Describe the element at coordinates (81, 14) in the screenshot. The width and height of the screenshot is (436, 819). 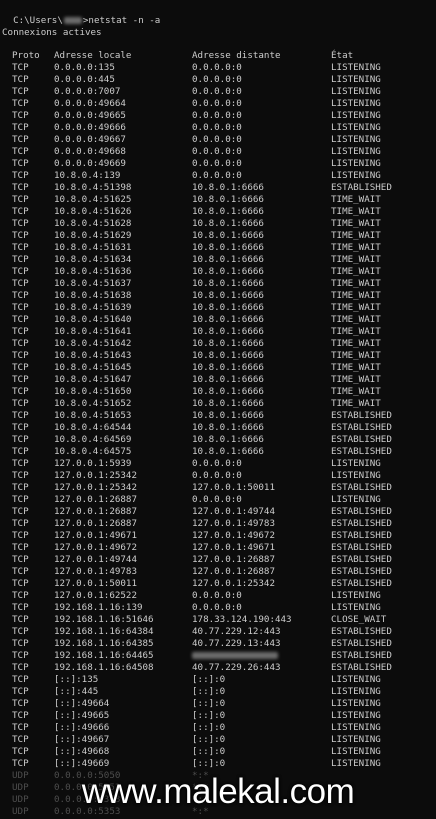
I see `command-prompt: C:\Users\ >netstat -n -a` at that location.